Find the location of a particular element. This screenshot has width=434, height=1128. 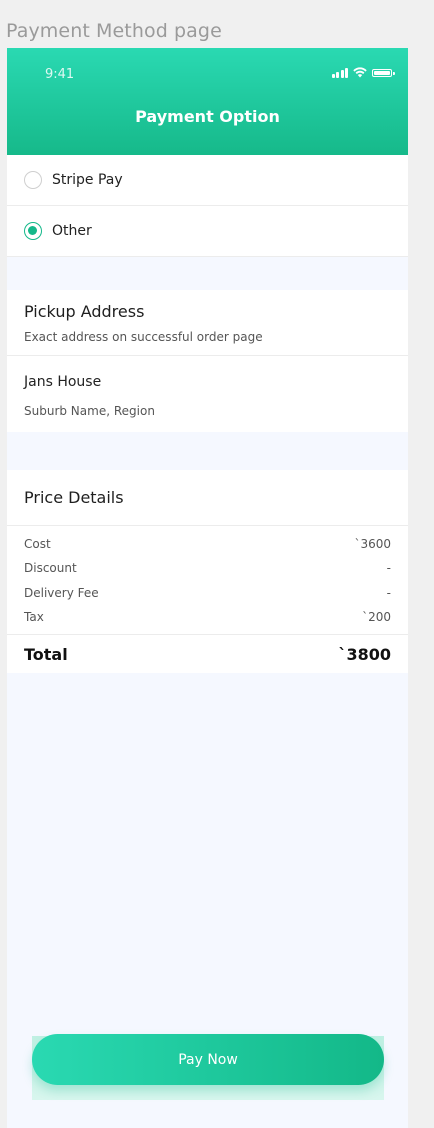

radio-other is located at coordinates (33, 231).